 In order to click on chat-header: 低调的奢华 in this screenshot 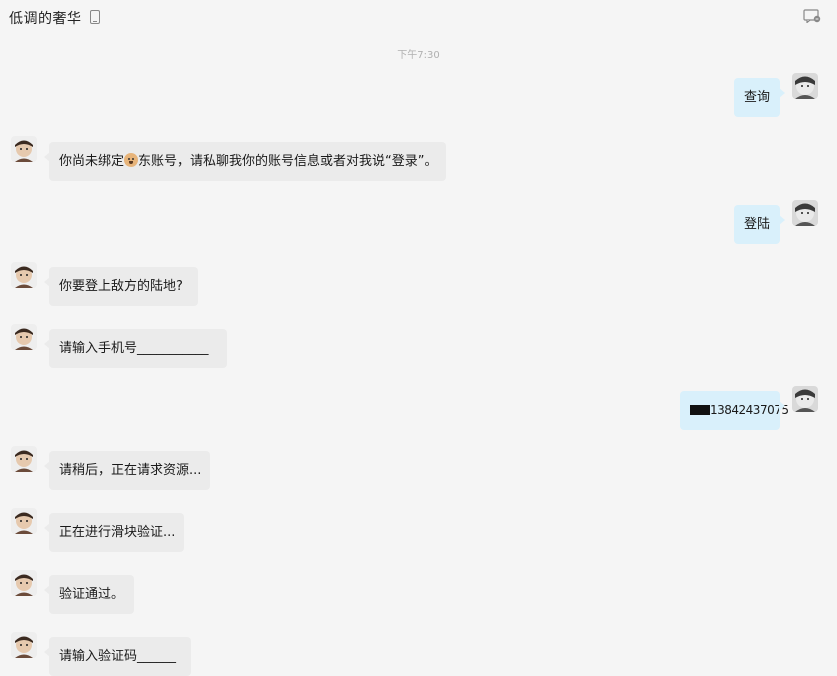, I will do `click(418, 17)`.